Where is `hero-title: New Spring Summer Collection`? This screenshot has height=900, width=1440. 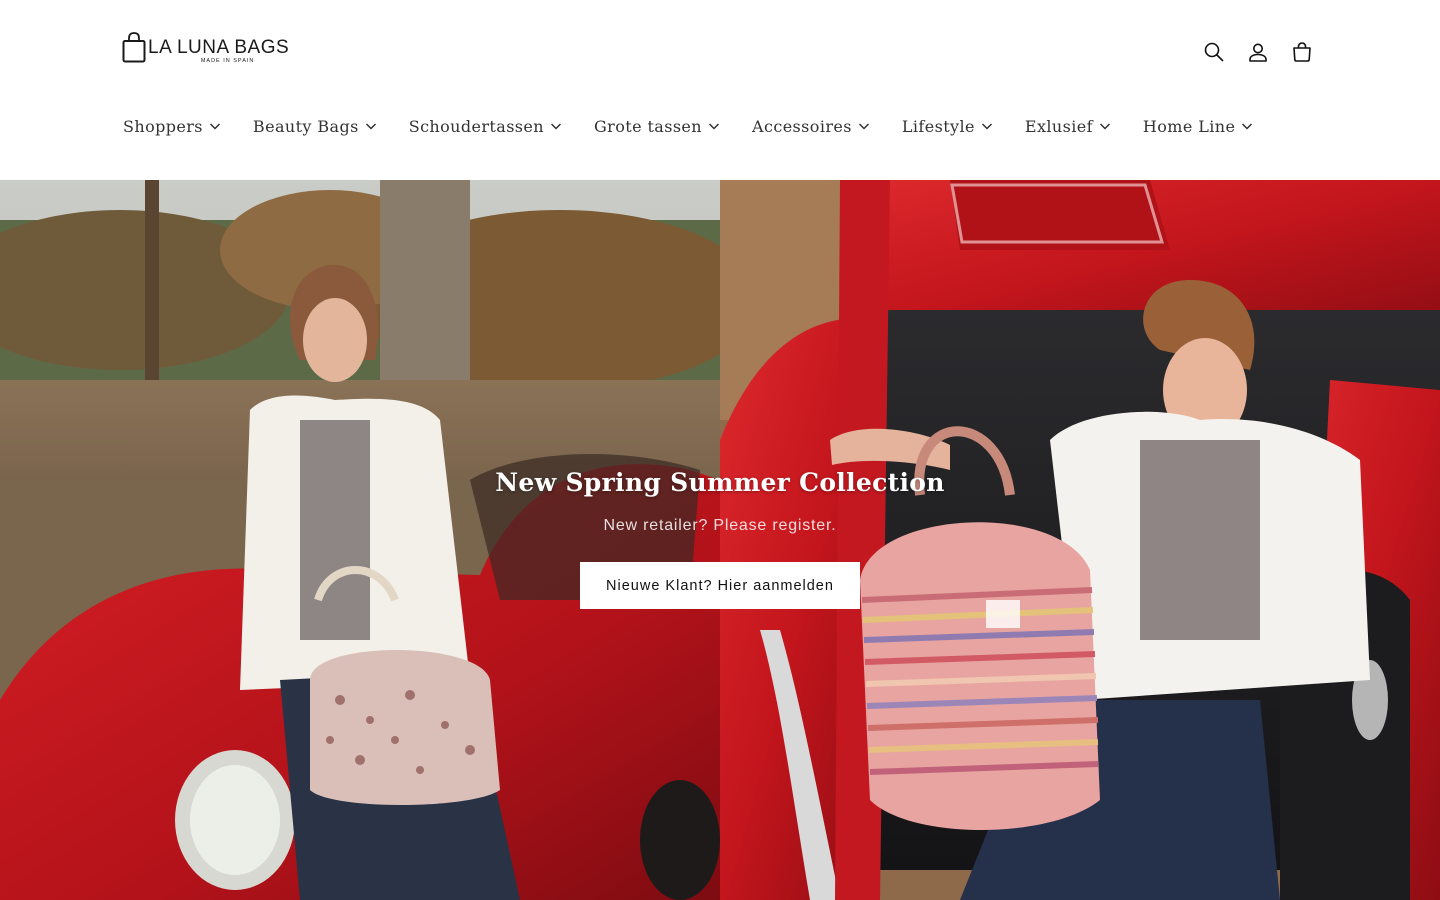
hero-title: New Spring Summer Collection is located at coordinates (720, 482).